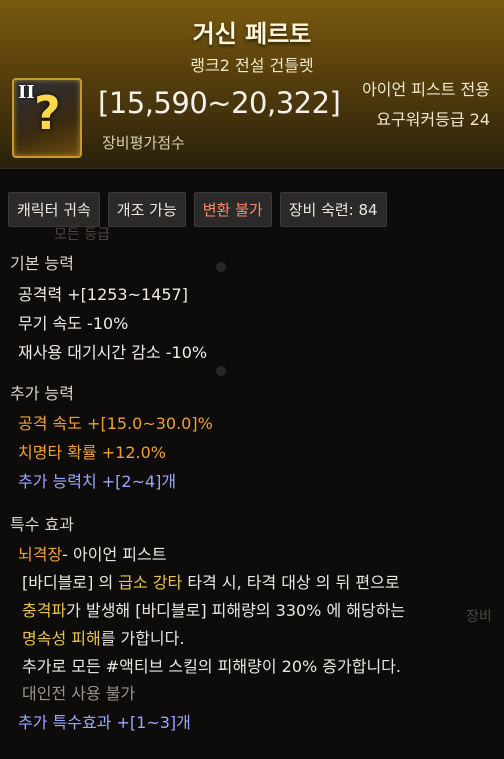 The image size is (504, 759). What do you see at coordinates (26, 92) in the screenshot?
I see `rank-badge: II` at bounding box center [26, 92].